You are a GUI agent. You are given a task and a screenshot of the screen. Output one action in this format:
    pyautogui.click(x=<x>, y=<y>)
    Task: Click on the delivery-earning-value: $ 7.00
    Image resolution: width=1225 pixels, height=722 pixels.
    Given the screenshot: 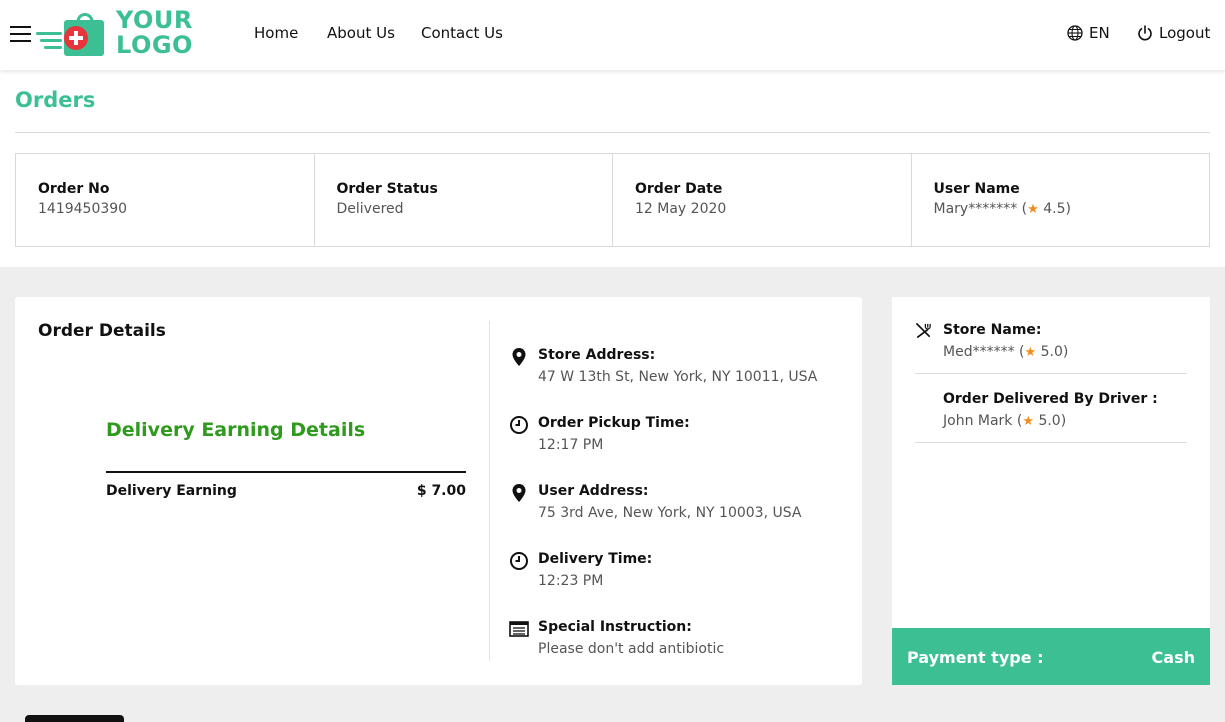 What is the action you would take?
    pyautogui.click(x=441, y=491)
    